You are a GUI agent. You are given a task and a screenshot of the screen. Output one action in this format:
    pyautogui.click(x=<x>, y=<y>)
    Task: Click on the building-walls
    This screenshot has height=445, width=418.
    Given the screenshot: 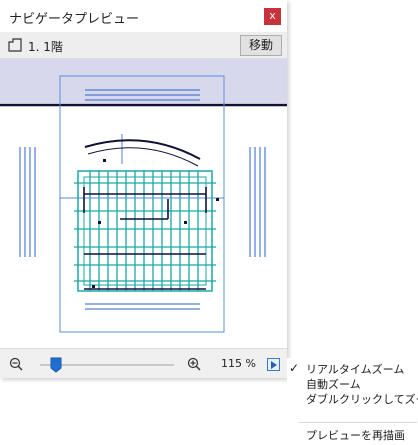 What is the action you would take?
    pyautogui.click(x=145, y=238)
    